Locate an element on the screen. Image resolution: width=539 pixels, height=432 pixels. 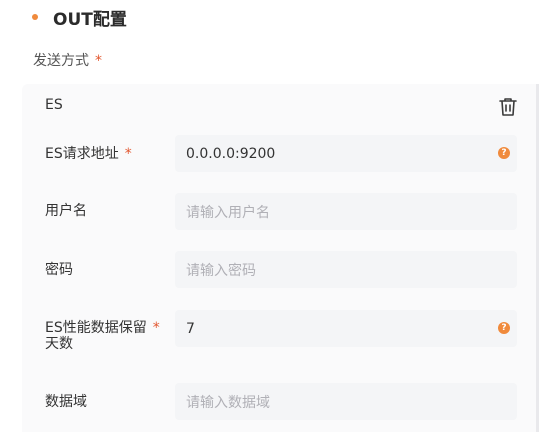
username-label-text: 用户名 is located at coordinates (66, 211).